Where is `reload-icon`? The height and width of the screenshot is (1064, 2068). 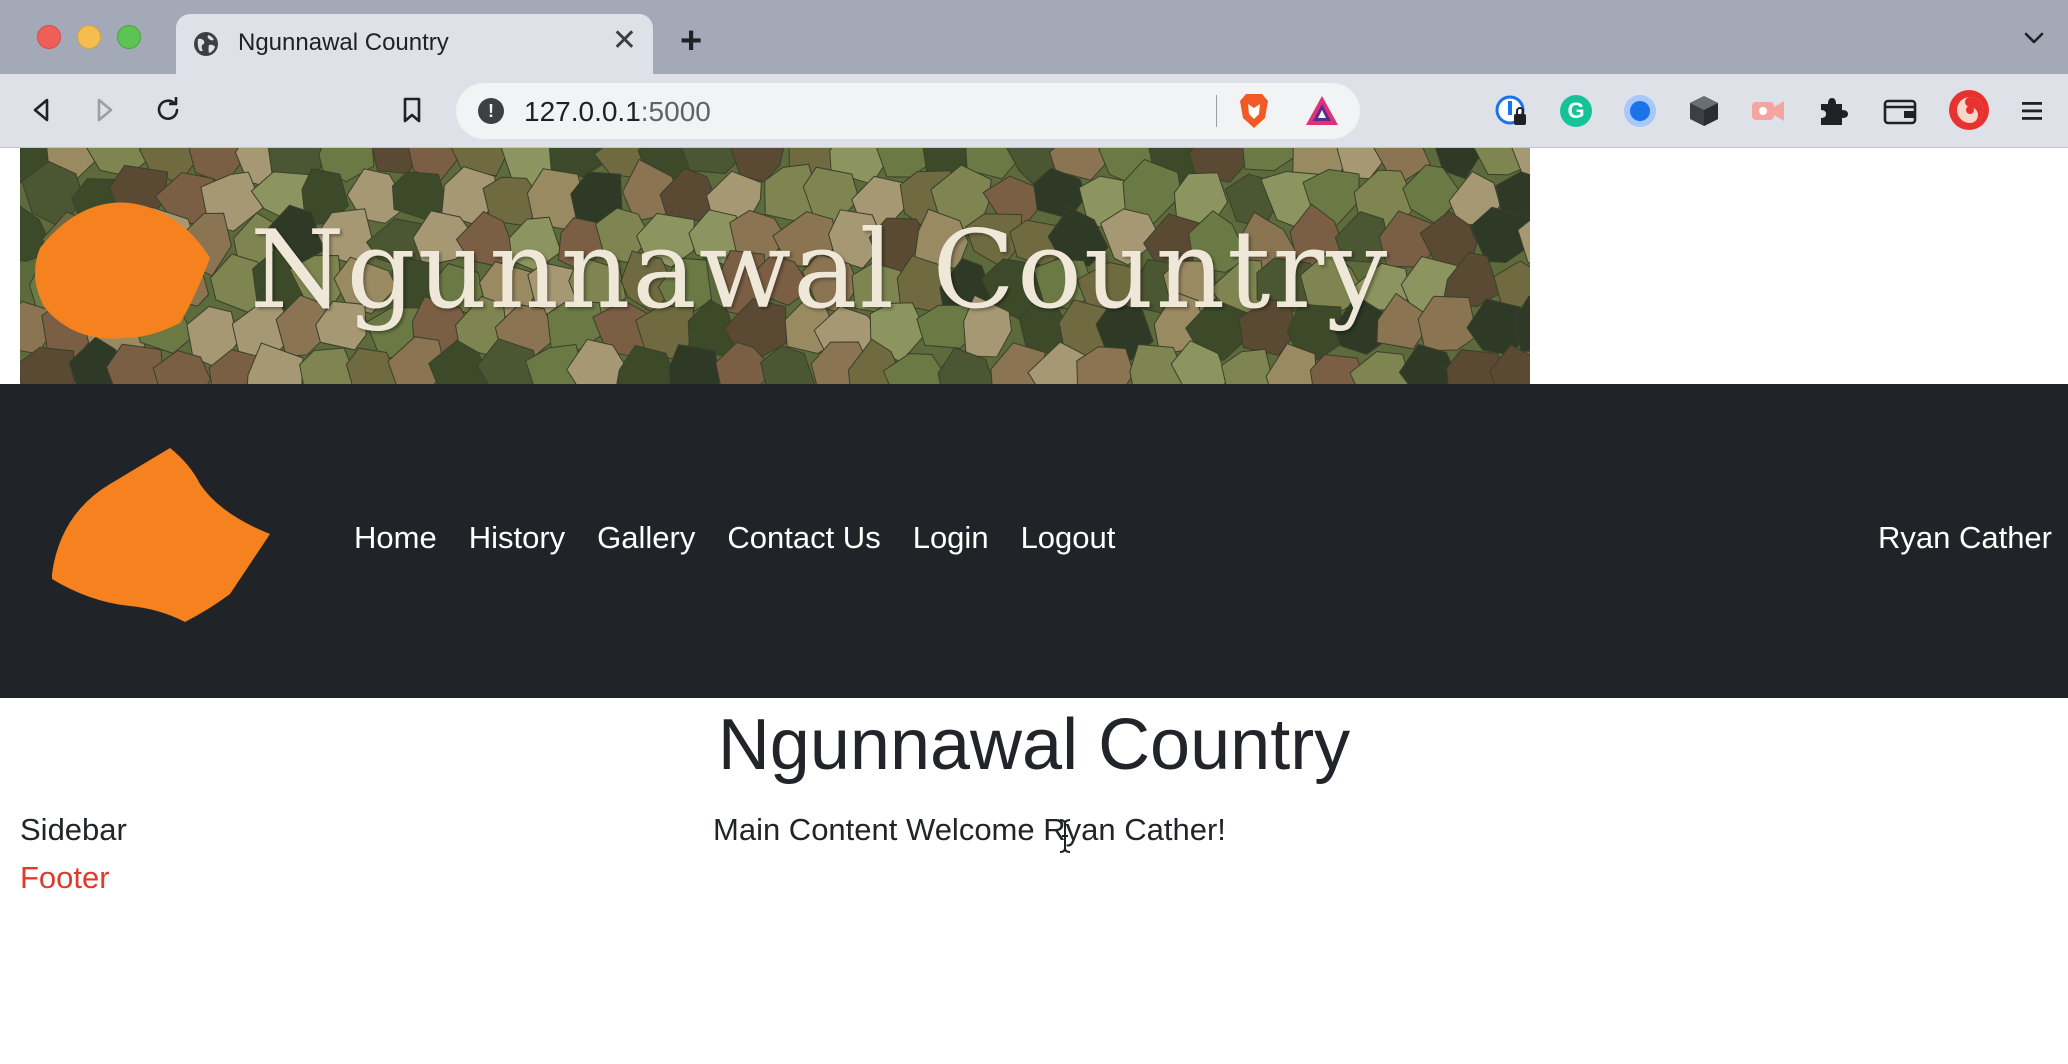
reload-icon is located at coordinates (168, 108).